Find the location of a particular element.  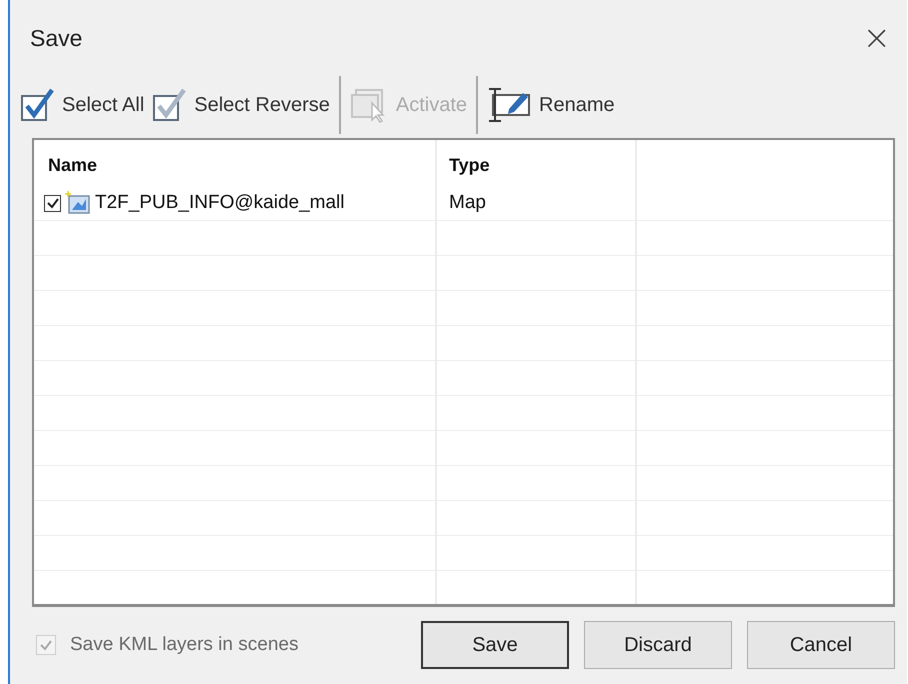

toolbar-button: Rename is located at coordinates (551, 105).